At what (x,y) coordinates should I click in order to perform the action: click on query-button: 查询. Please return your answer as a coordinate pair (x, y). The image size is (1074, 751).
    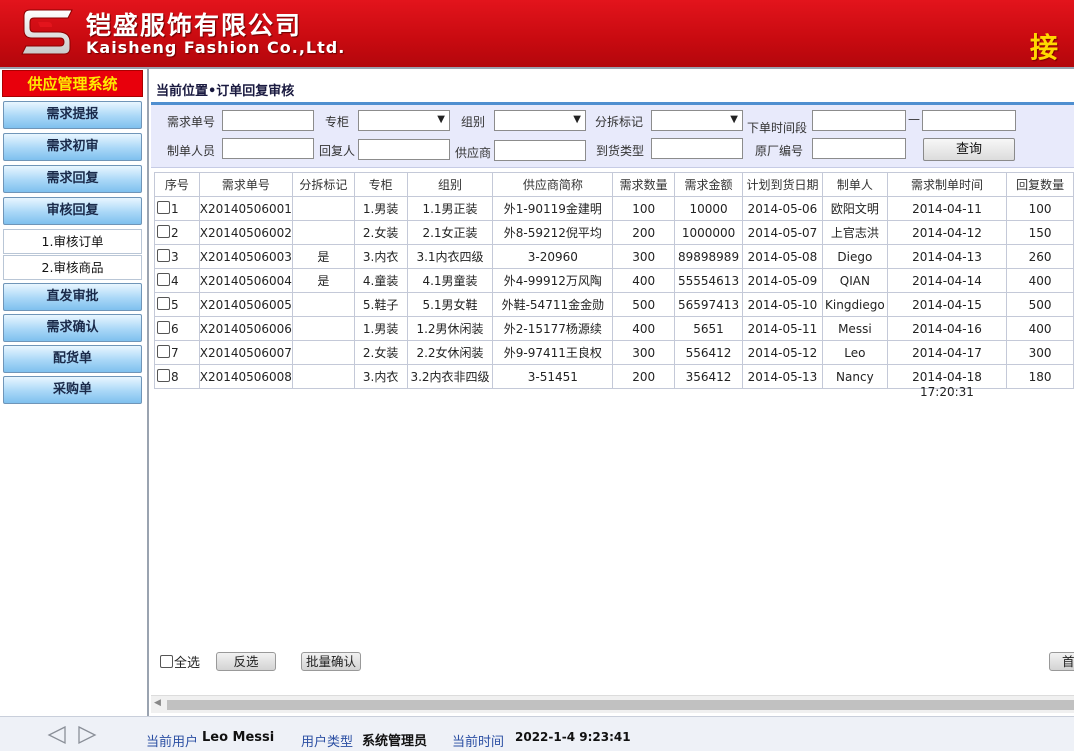
    Looking at the image, I should click on (969, 149).